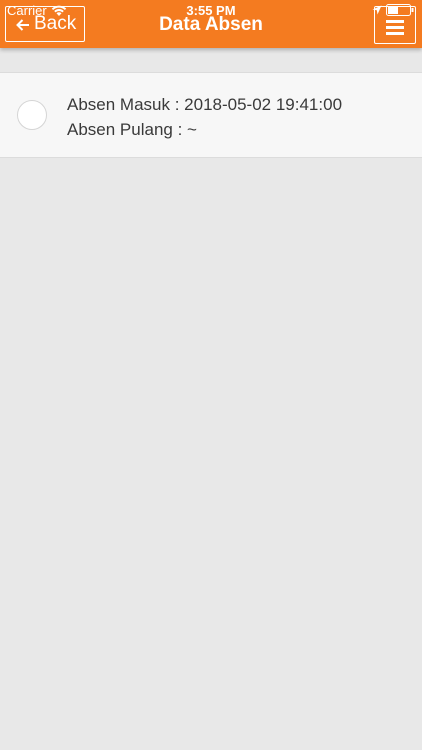 The width and height of the screenshot is (422, 750). Describe the element at coordinates (132, 129) in the screenshot. I see `absen-pulang-label: Absen Pulang : ~` at that location.